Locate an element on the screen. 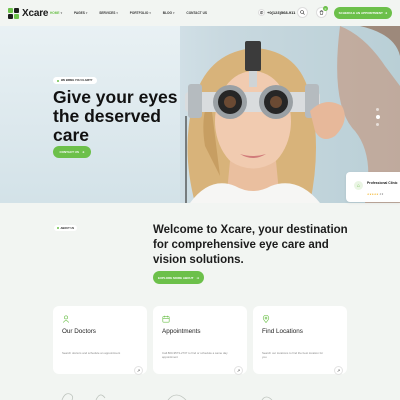 Image resolution: width=400 pixels, height=400 pixels. cart-icon is located at coordinates (321, 12).